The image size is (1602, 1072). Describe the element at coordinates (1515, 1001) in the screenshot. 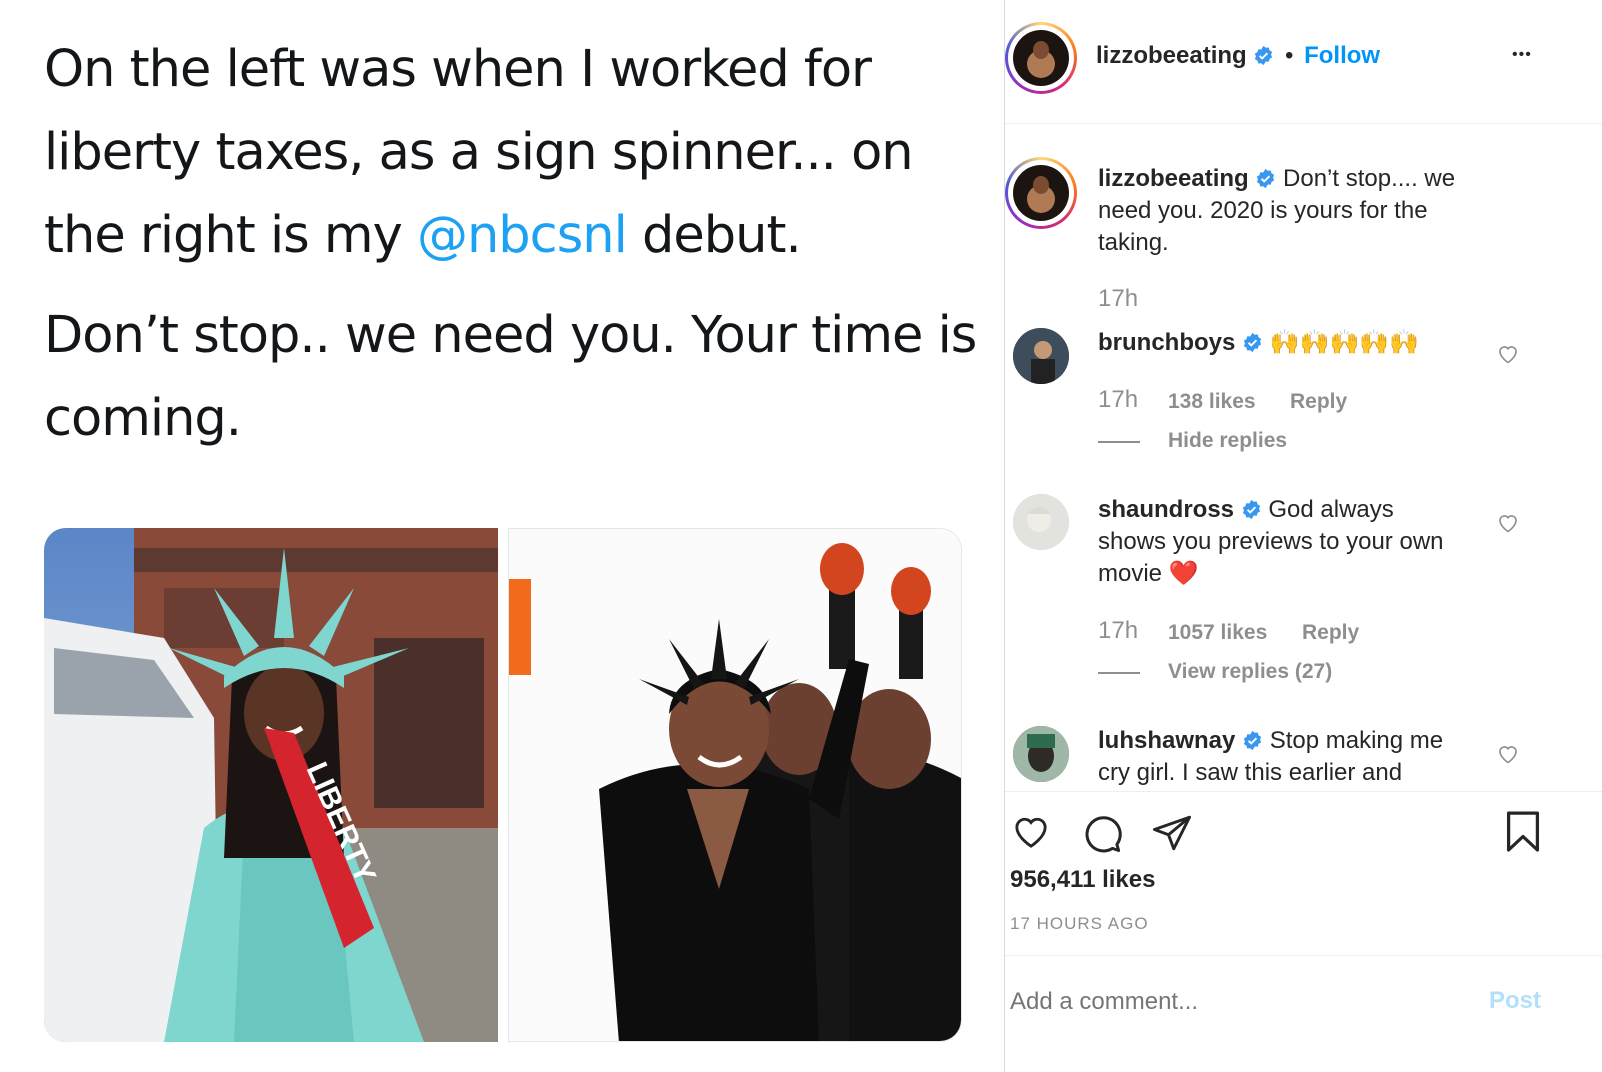

I see `post-button: Post` at that location.